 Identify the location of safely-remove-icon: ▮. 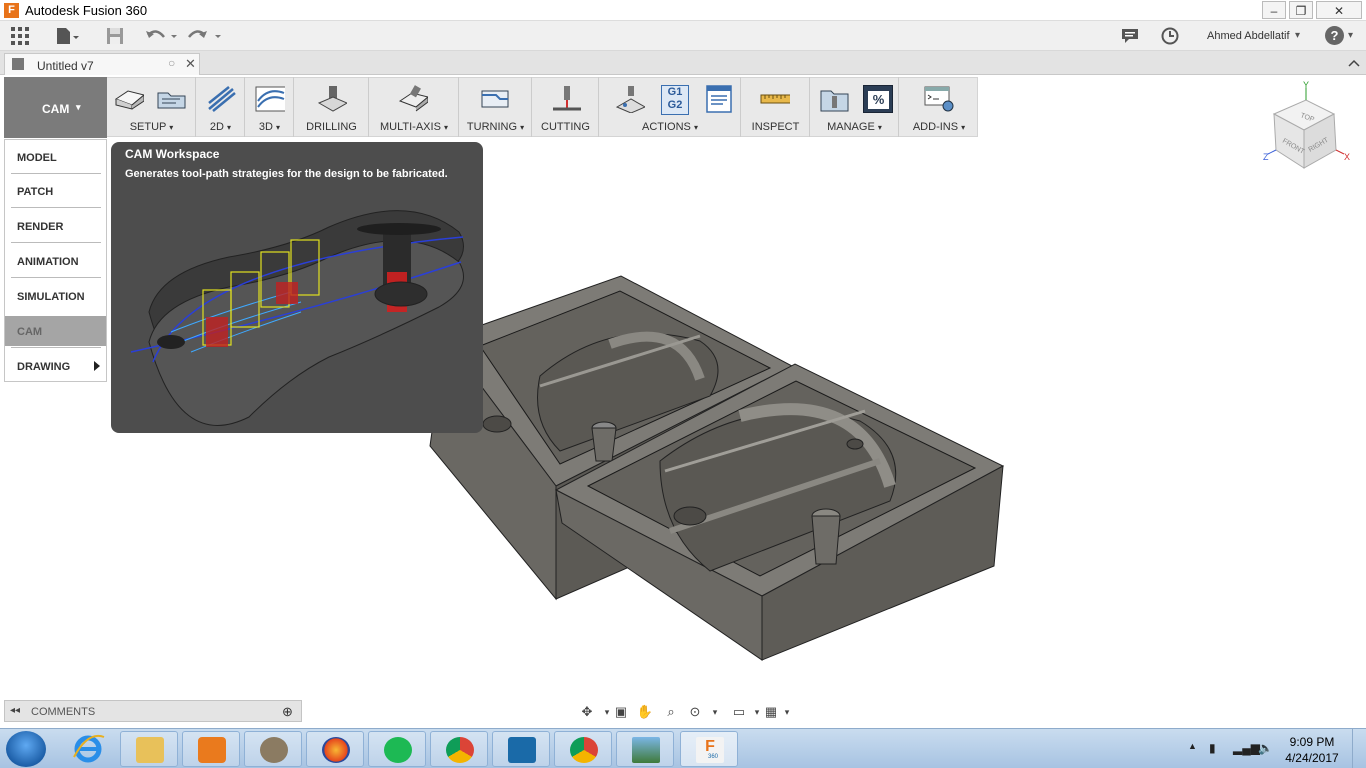
(1212, 748).